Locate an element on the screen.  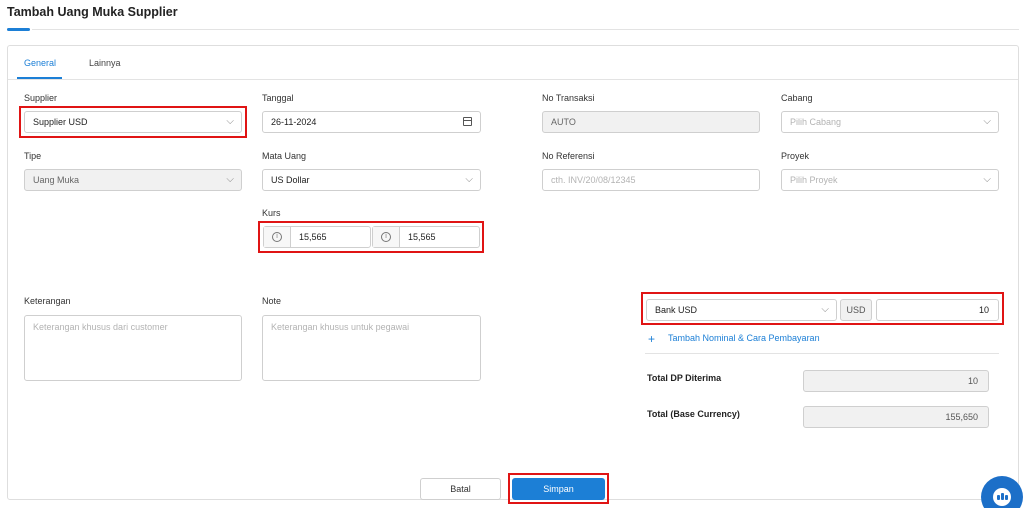
totals-divider is located at coordinates (822, 353).